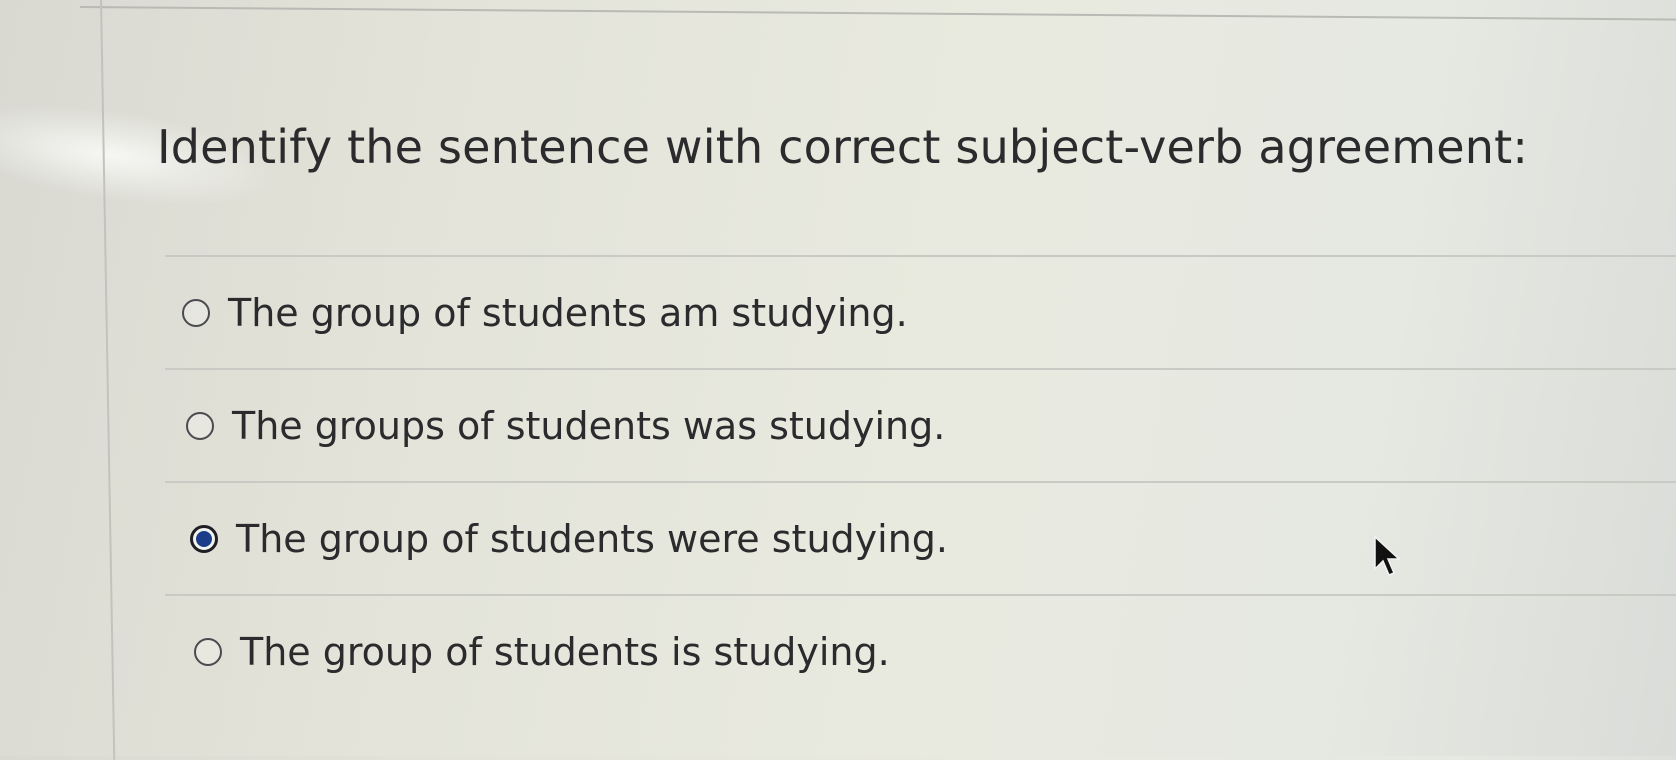  Describe the element at coordinates (920, 651) in the screenshot. I see `answer-option: The group of students is studying.` at that location.